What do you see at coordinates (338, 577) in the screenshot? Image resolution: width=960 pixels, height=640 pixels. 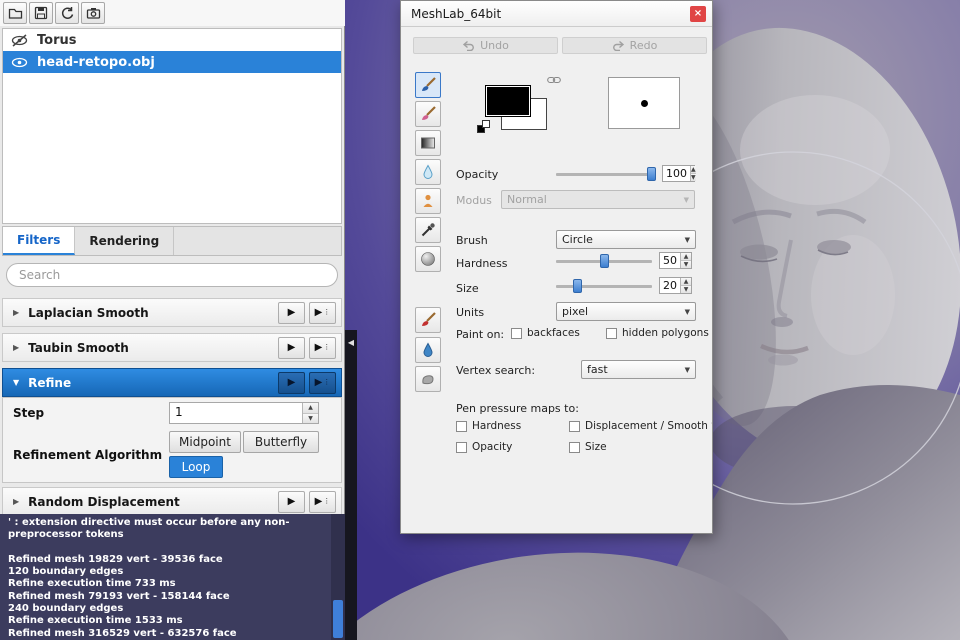 I see `log-scrollbar` at bounding box center [338, 577].